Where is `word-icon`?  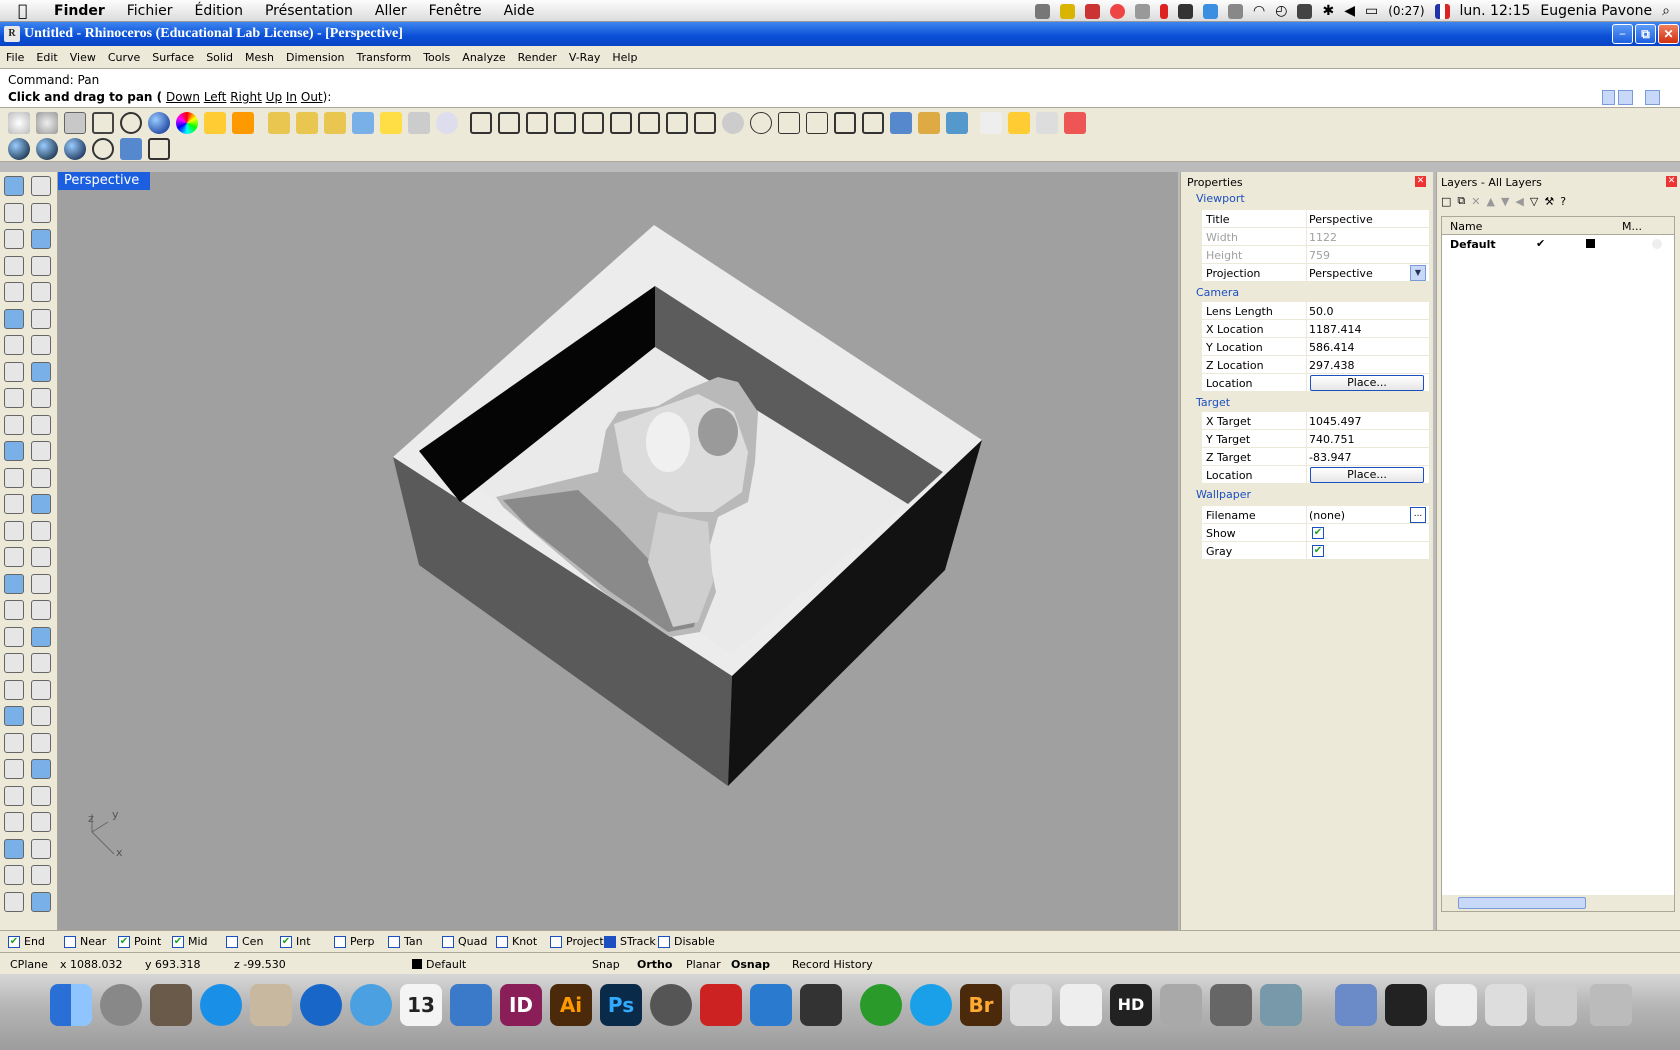 word-icon is located at coordinates (771, 1005).